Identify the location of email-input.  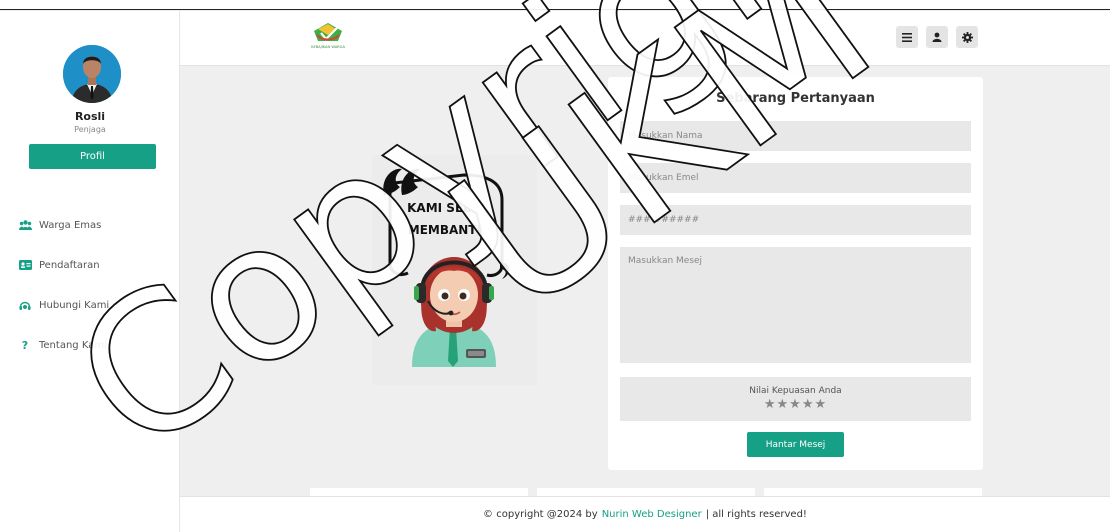
(795, 178).